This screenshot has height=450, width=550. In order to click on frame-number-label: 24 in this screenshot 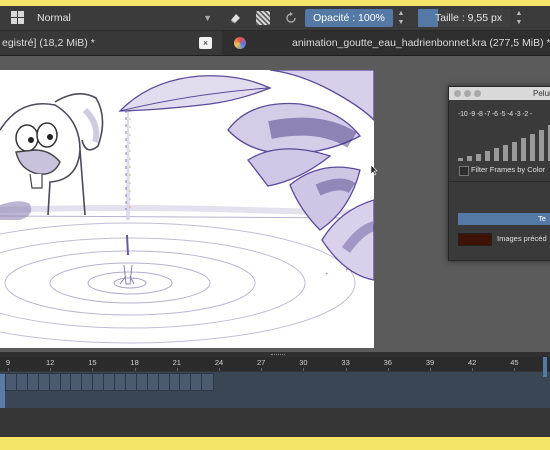, I will do `click(219, 362)`.